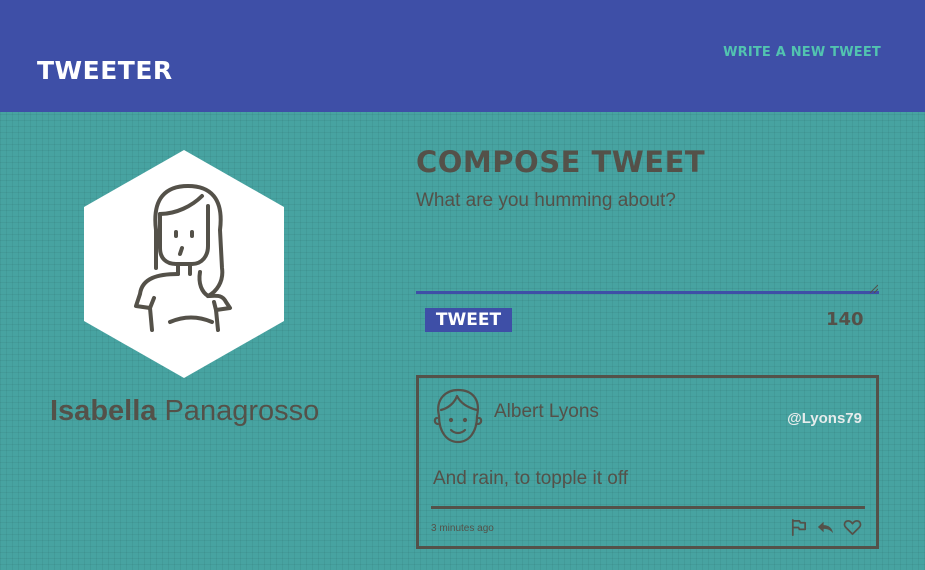  Describe the element at coordinates (458, 416) in the screenshot. I see `man-avatar-icon` at that location.